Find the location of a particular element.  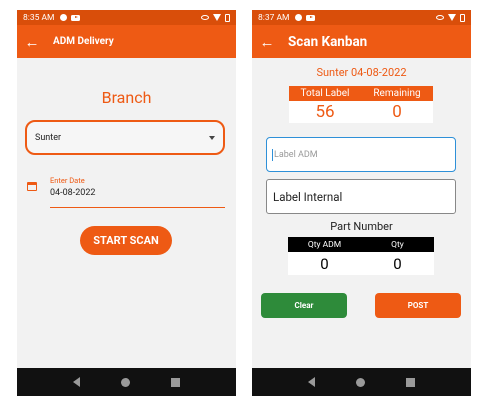

part-number-label: Part Number is located at coordinates (361, 226).